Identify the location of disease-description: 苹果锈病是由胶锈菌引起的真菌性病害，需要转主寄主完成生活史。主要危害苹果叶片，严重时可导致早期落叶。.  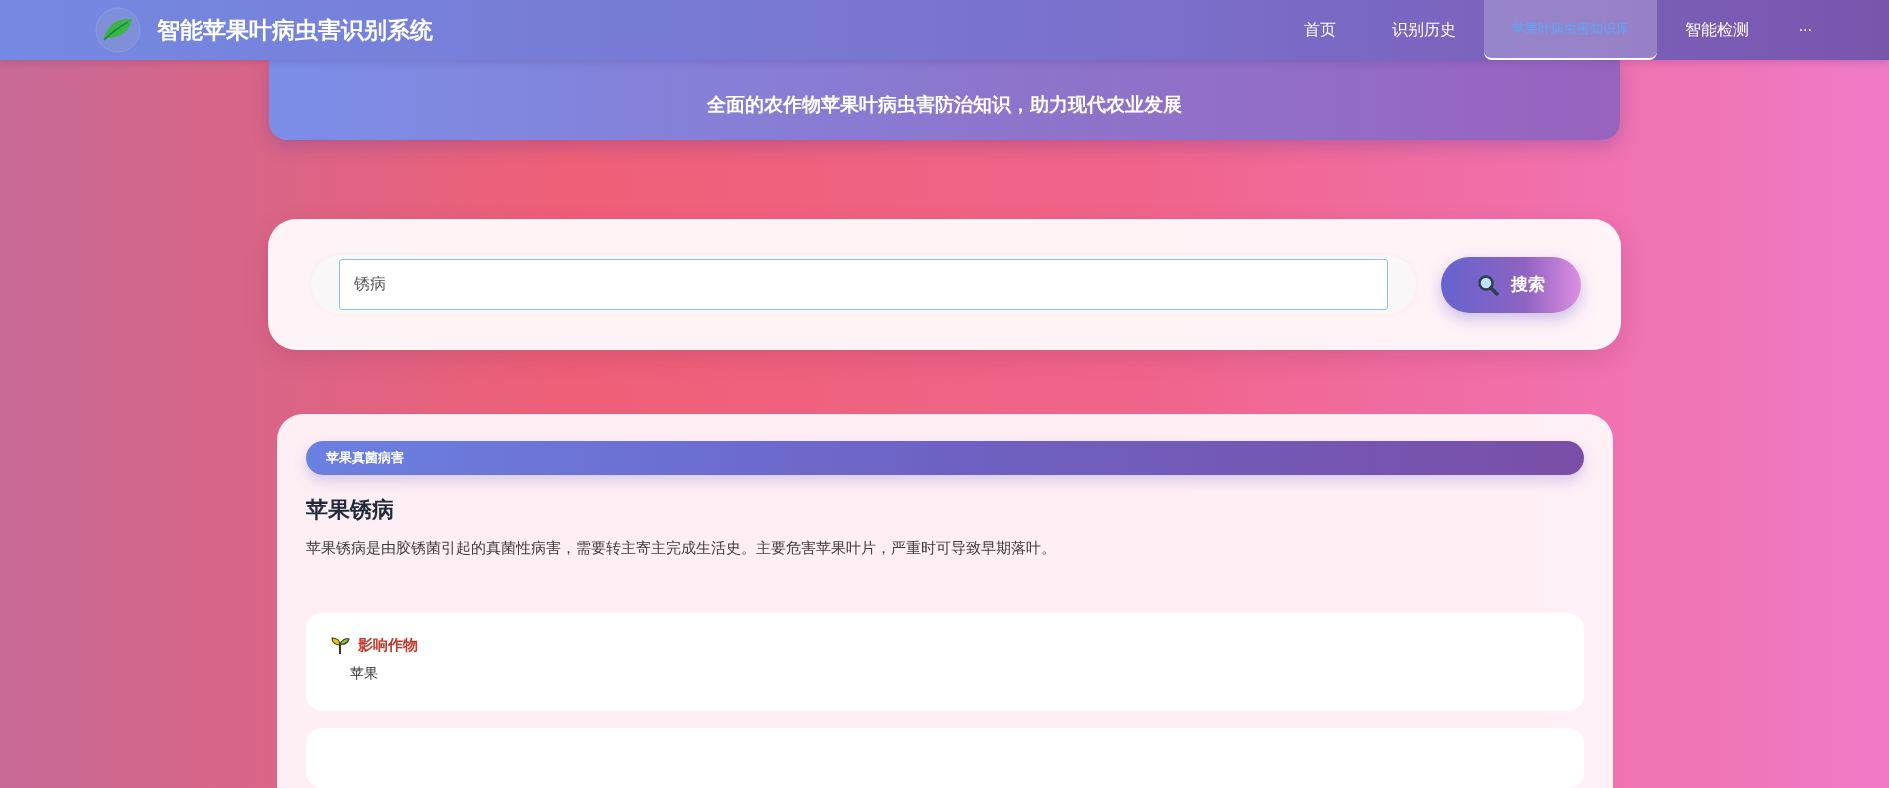
(681, 548).